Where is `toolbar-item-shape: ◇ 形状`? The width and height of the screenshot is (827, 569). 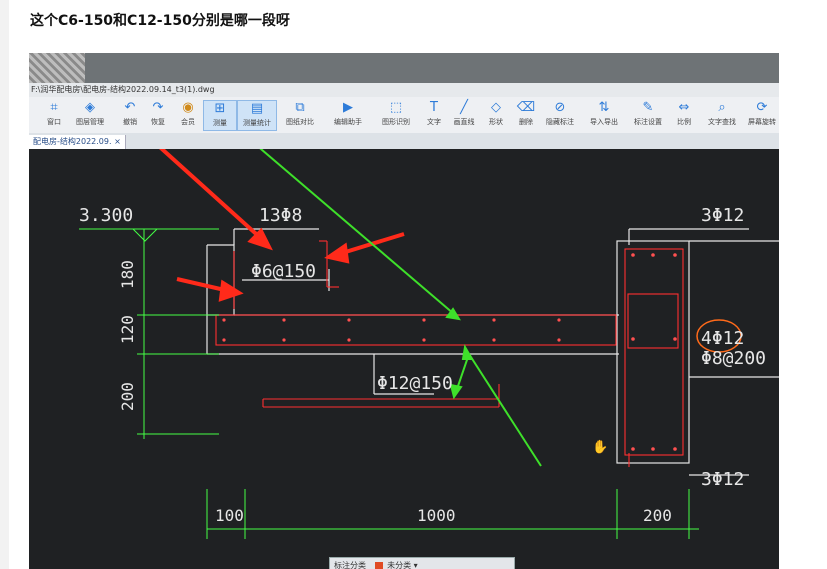 toolbar-item-shape: ◇ 形状 is located at coordinates (496, 115).